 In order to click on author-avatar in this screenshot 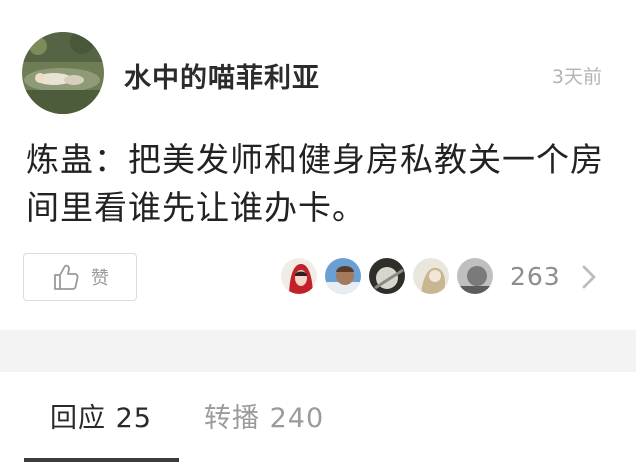, I will do `click(63, 73)`.